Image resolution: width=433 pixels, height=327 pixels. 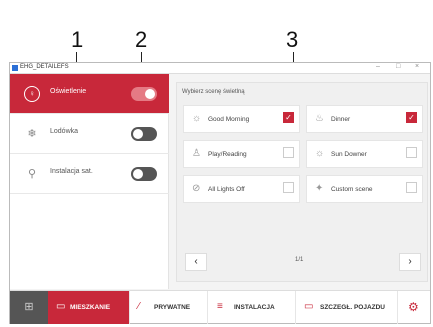 I want to click on tab-mieszkanie: ▭ MIESZKANIE, so click(x=89, y=307).